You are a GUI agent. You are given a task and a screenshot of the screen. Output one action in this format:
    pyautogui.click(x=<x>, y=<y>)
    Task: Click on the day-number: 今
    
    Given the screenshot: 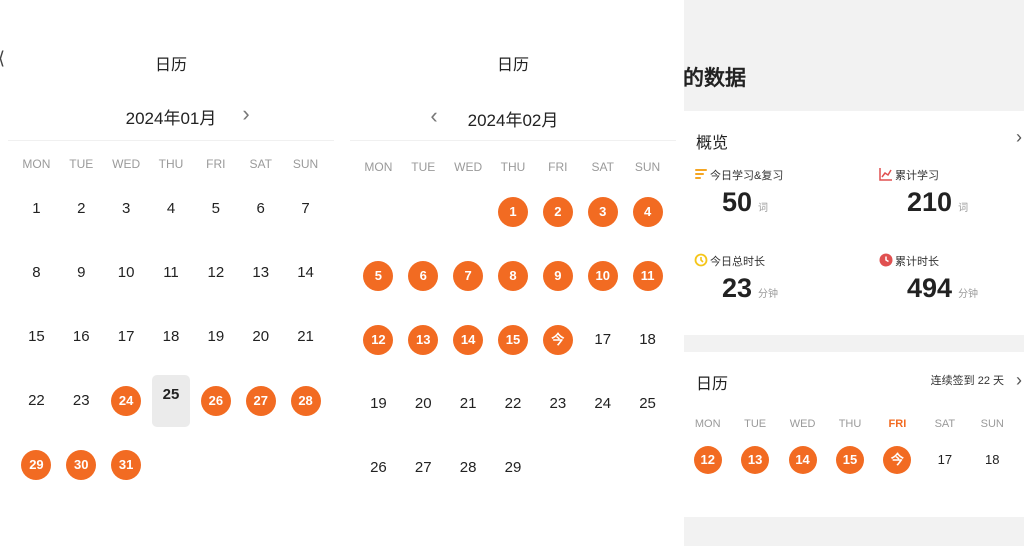 What is the action you would take?
    pyautogui.click(x=897, y=460)
    